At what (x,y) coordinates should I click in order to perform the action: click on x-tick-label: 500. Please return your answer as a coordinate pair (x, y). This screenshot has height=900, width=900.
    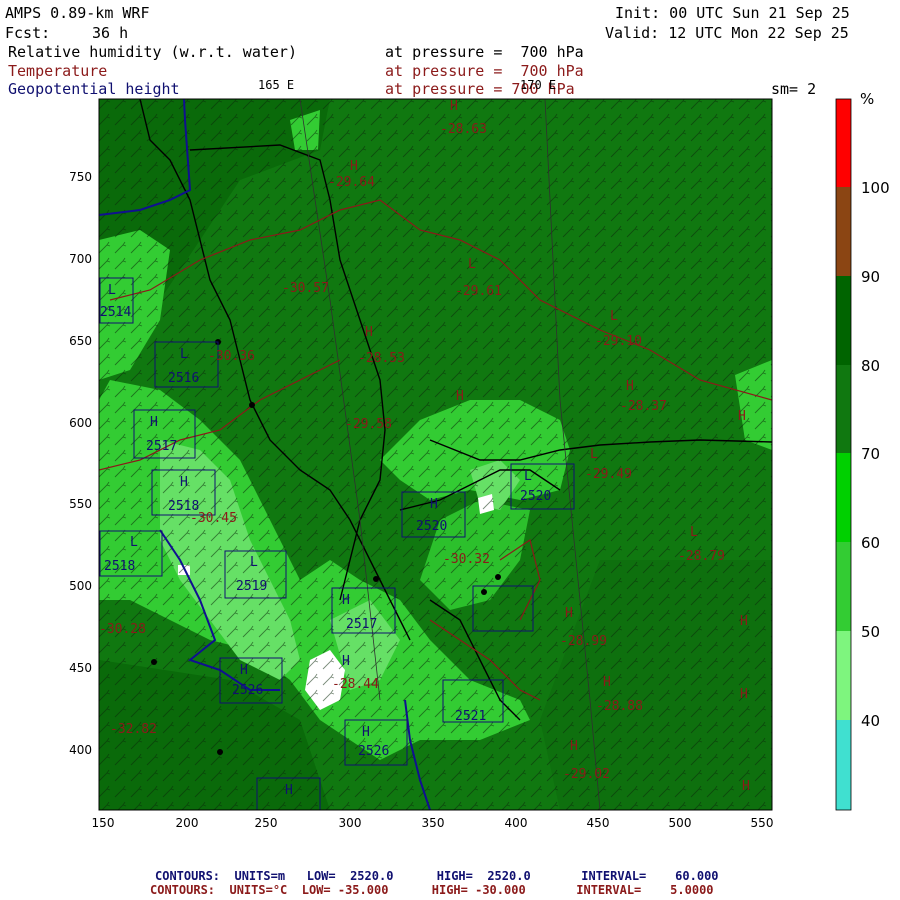
    Looking at the image, I should click on (680, 823).